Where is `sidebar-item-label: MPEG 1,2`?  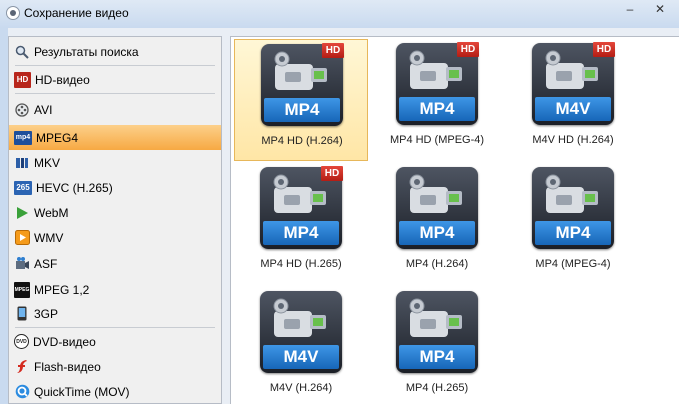
sidebar-item-label: MPEG 1,2 is located at coordinates (62, 289).